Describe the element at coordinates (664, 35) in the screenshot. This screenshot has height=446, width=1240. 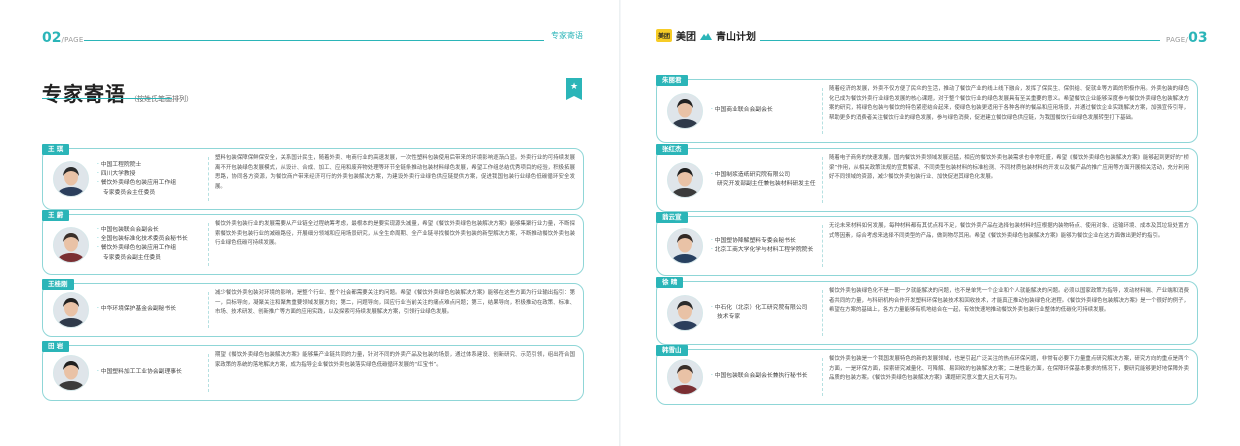
I see `meituan-logo: 美团` at that location.